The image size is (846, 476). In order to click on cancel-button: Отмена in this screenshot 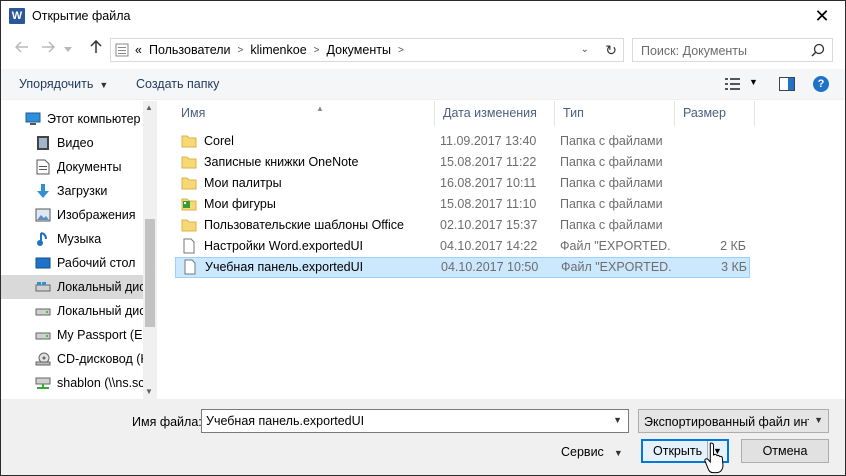, I will do `click(785, 451)`.